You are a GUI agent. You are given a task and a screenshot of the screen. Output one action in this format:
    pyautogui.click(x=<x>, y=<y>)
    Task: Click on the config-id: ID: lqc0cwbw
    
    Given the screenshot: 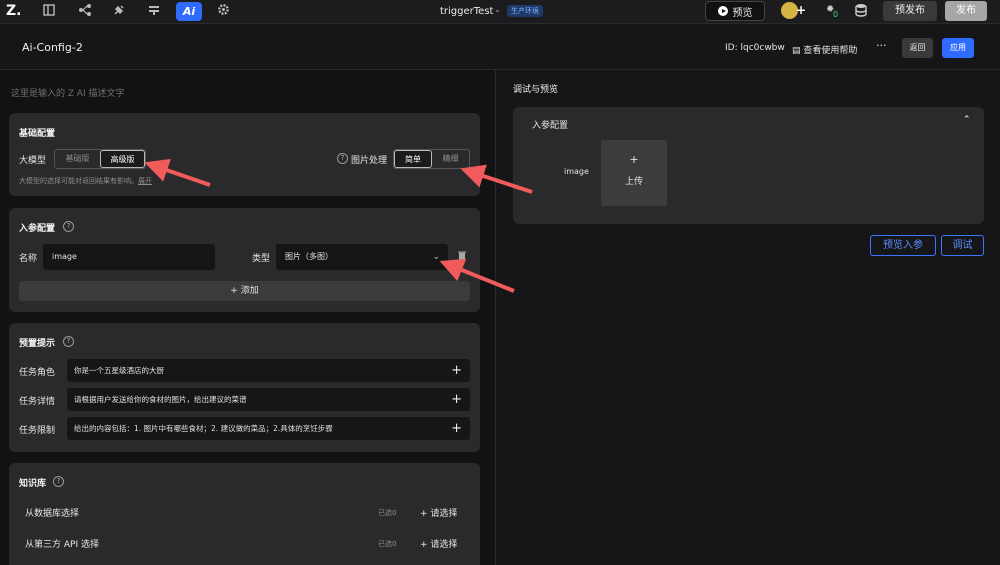 What is the action you would take?
    pyautogui.click(x=755, y=48)
    